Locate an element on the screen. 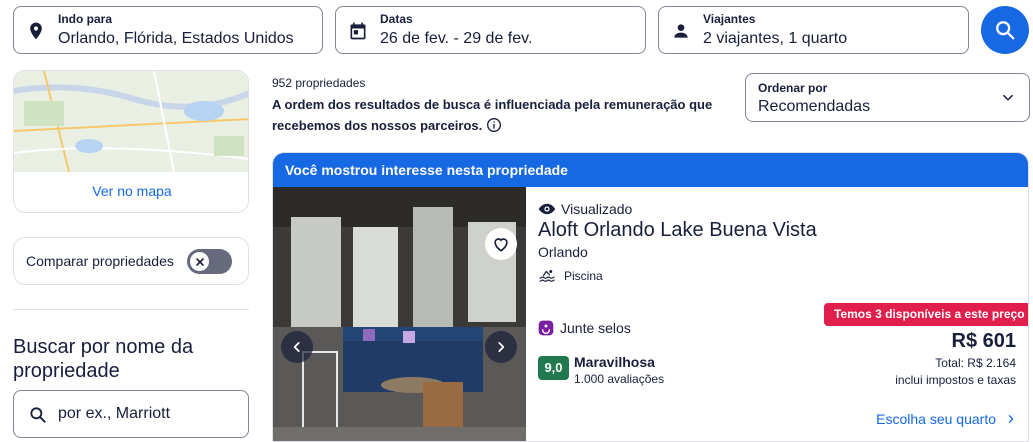 The height and width of the screenshot is (442, 1033). search-button is located at coordinates (1005, 30).